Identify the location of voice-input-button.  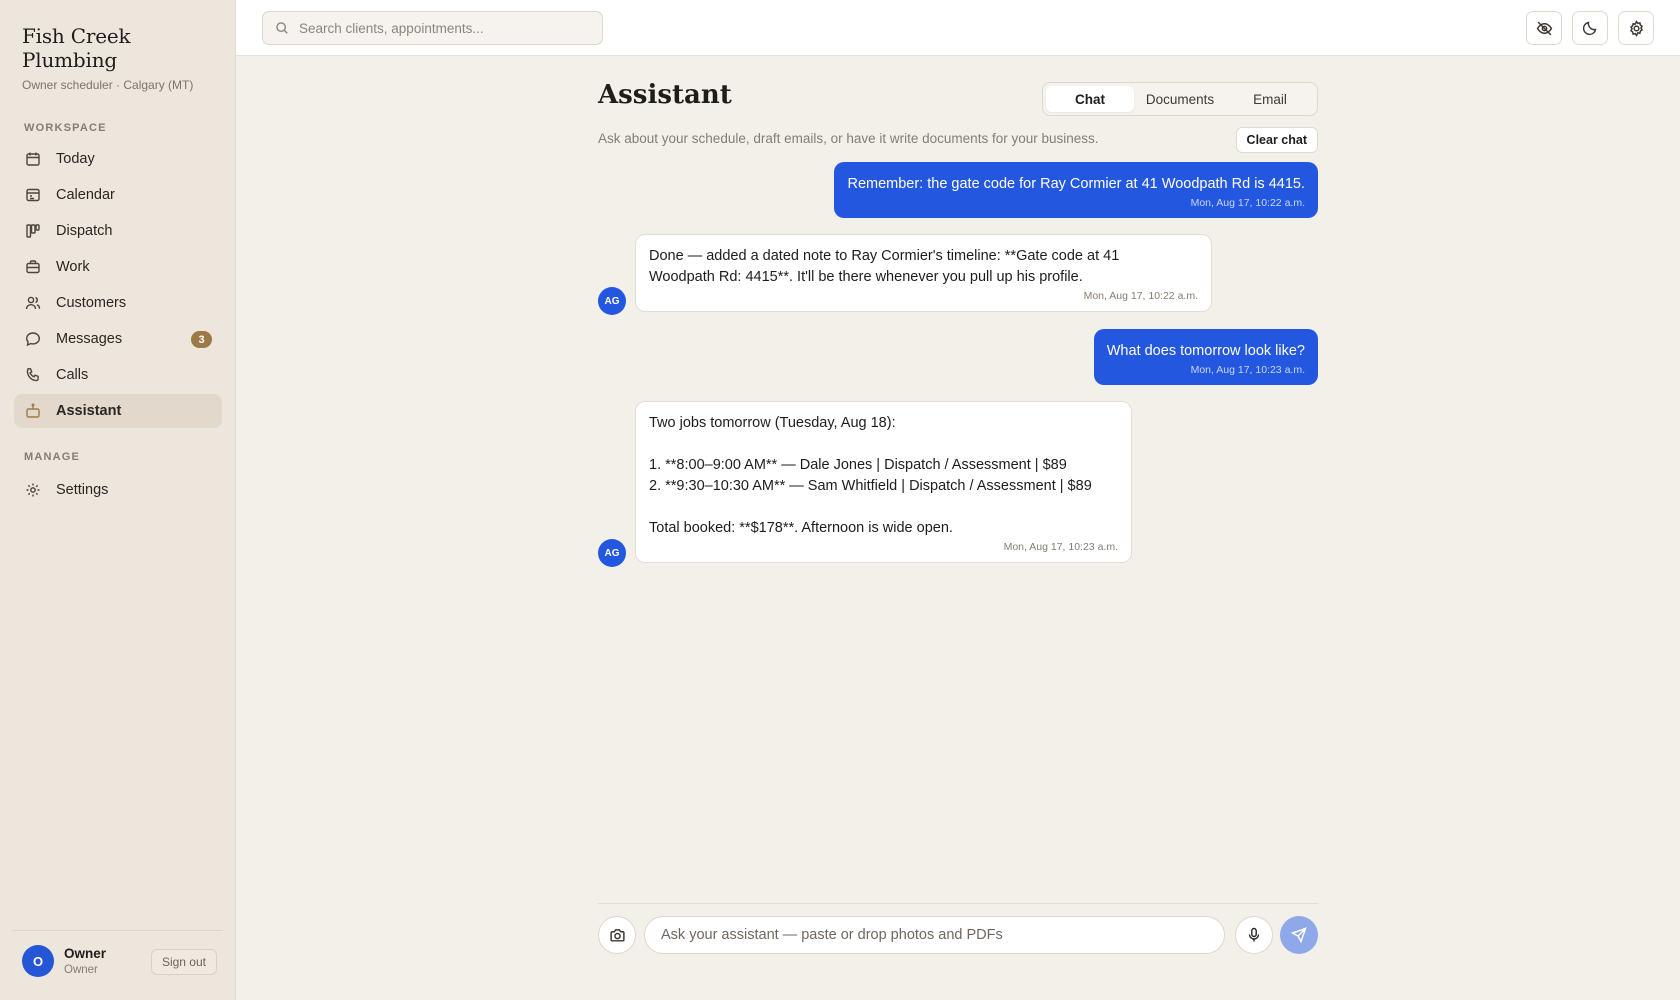
(1254, 935).